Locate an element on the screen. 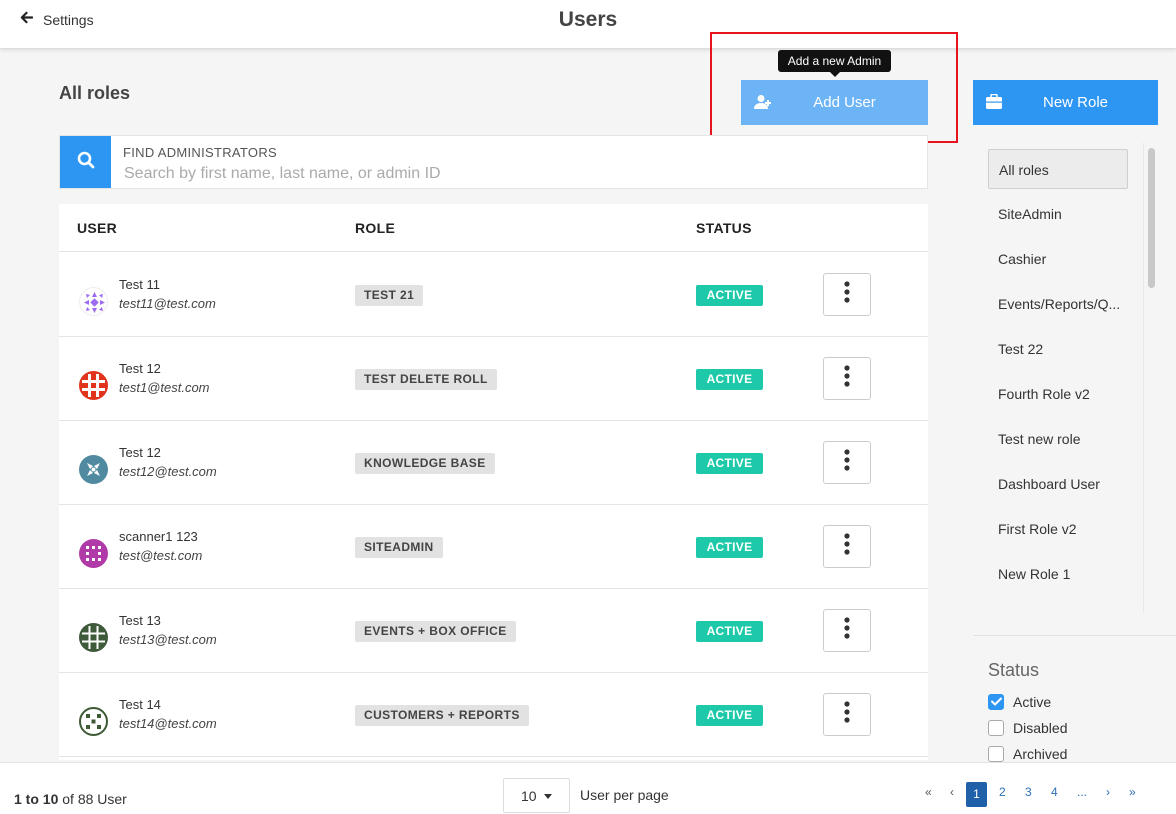 Image resolution: width=1176 pixels, height=814 pixels. role-filter-new-role-1: New Role 1 is located at coordinates (1058, 574).